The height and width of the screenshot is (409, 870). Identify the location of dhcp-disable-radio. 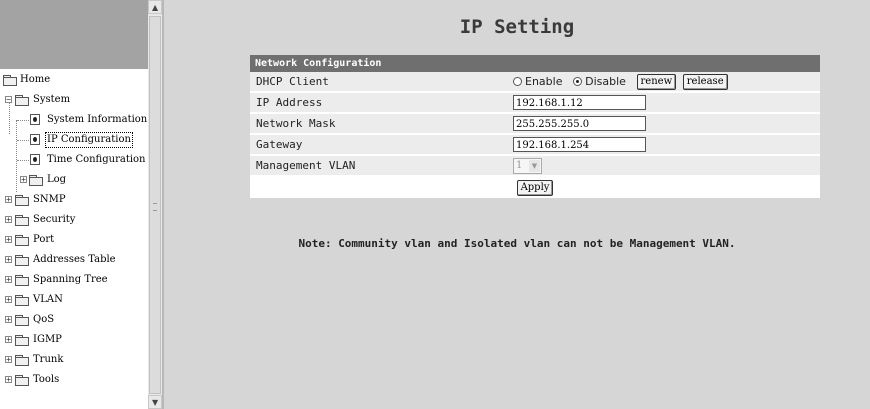
(578, 81).